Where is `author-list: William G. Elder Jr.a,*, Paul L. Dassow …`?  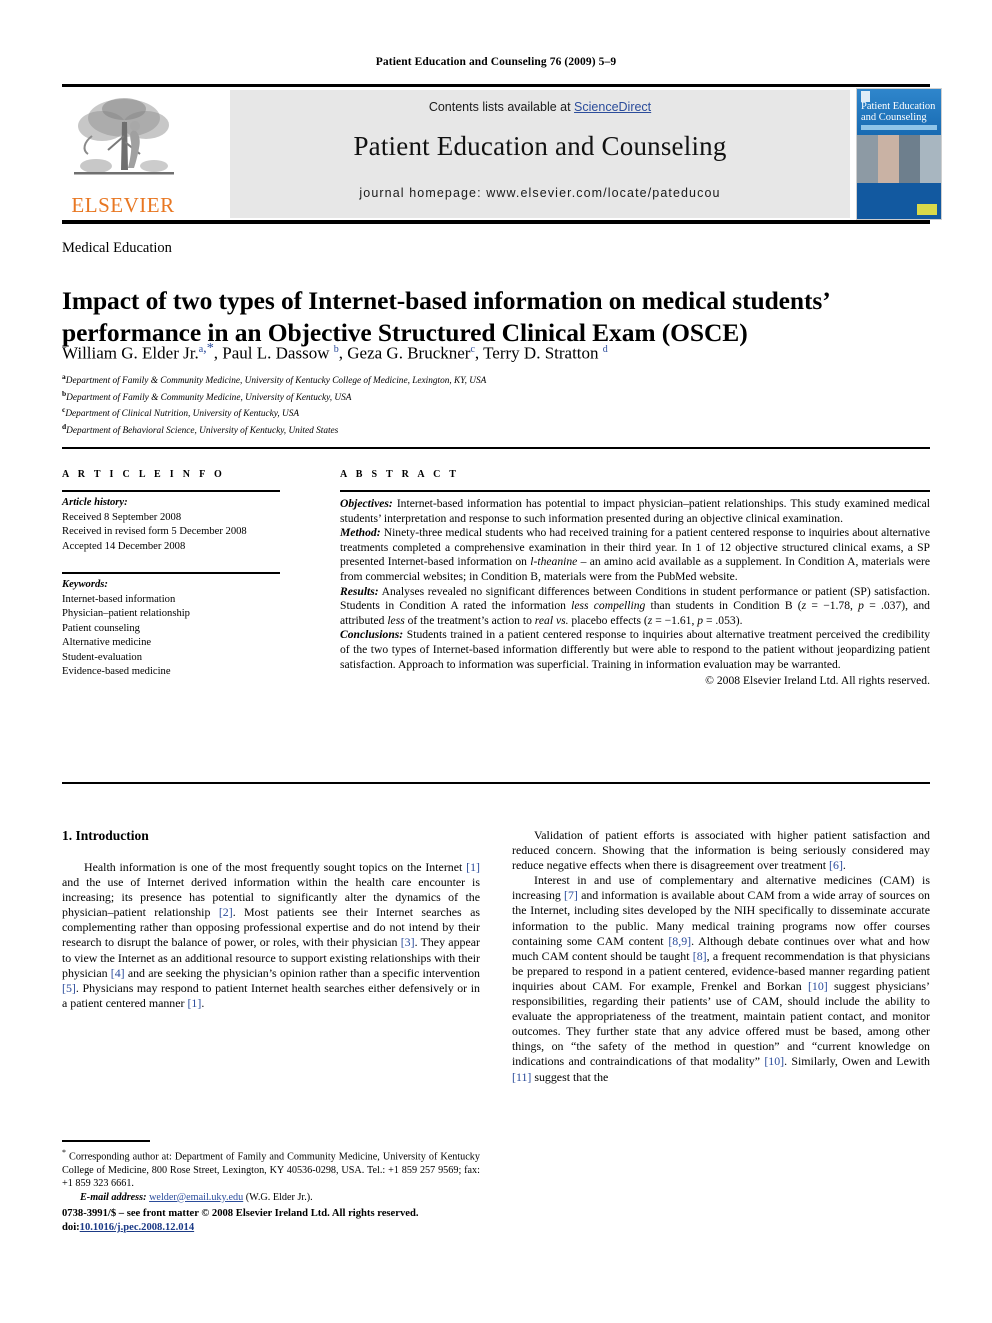 author-list: William G. Elder Jr.a,*, Paul L. Dassow … is located at coordinates (335, 351).